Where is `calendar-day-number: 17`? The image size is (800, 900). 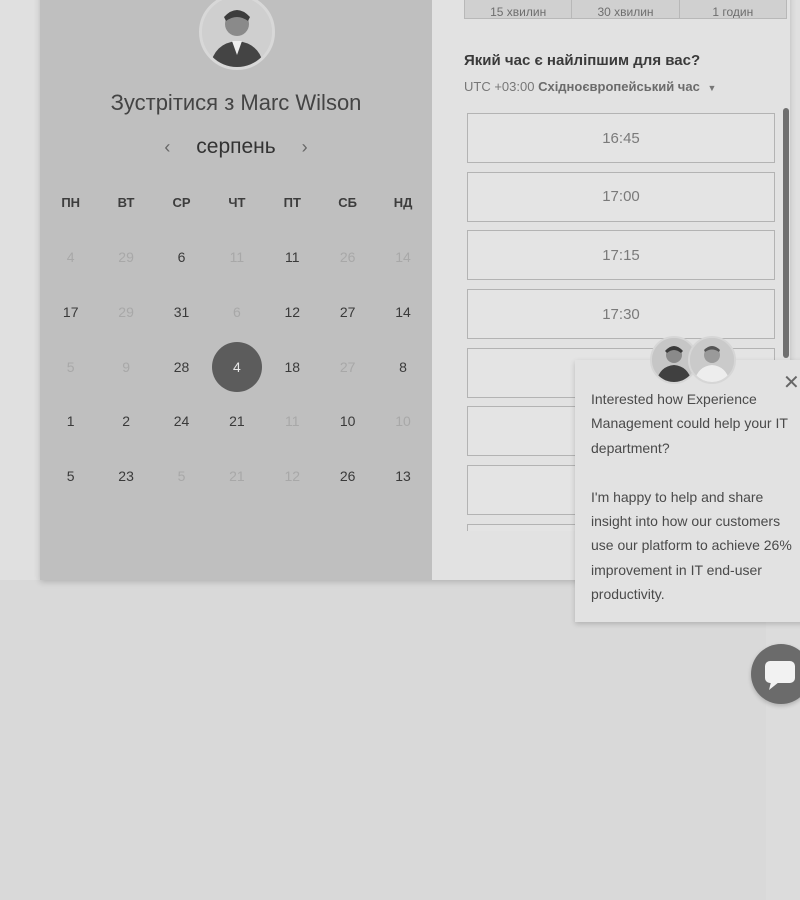 calendar-day-number: 17 is located at coordinates (70, 312).